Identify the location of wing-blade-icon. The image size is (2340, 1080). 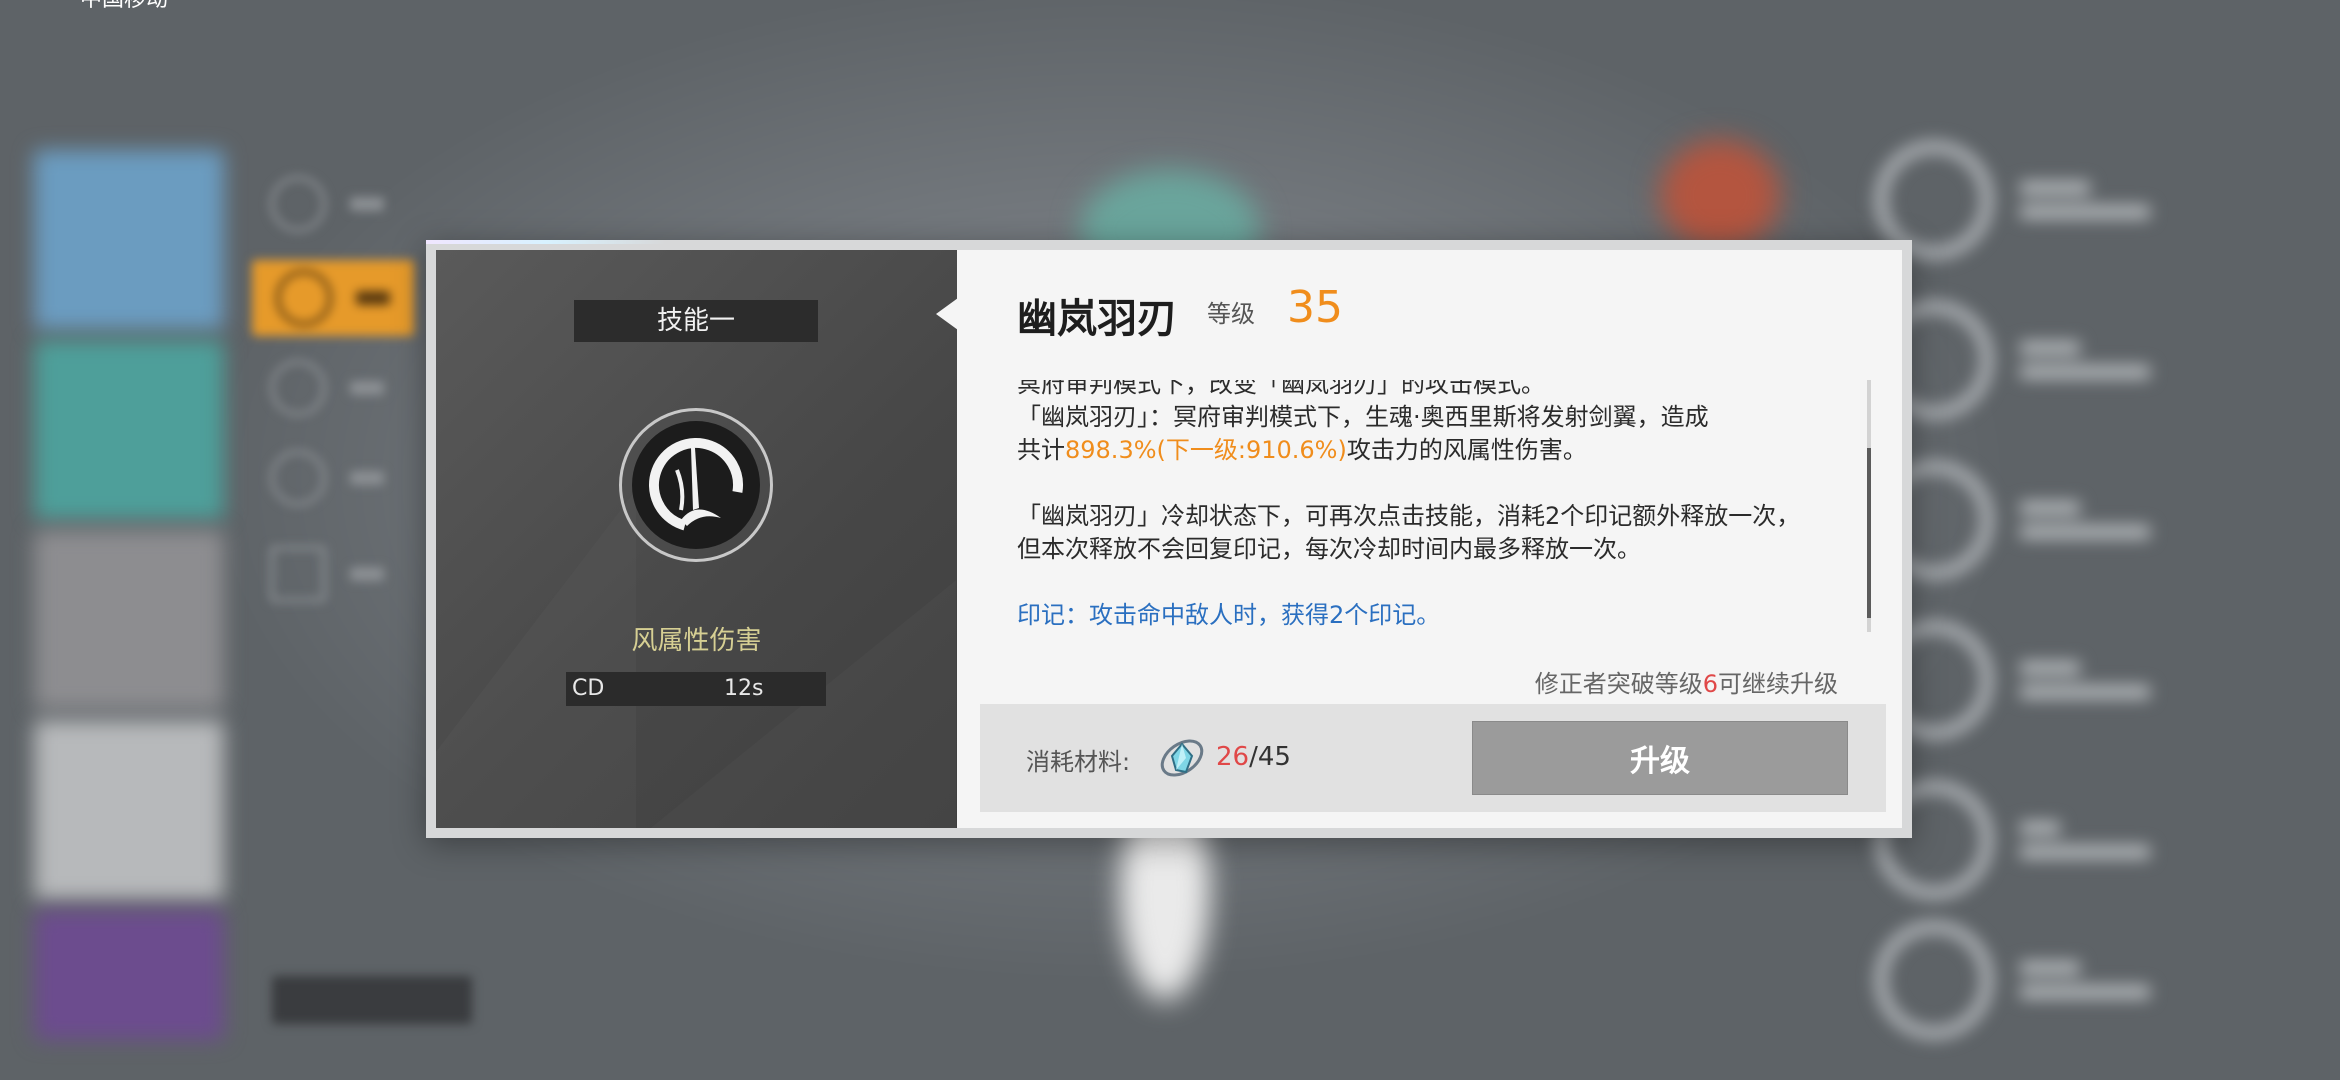
(696, 485).